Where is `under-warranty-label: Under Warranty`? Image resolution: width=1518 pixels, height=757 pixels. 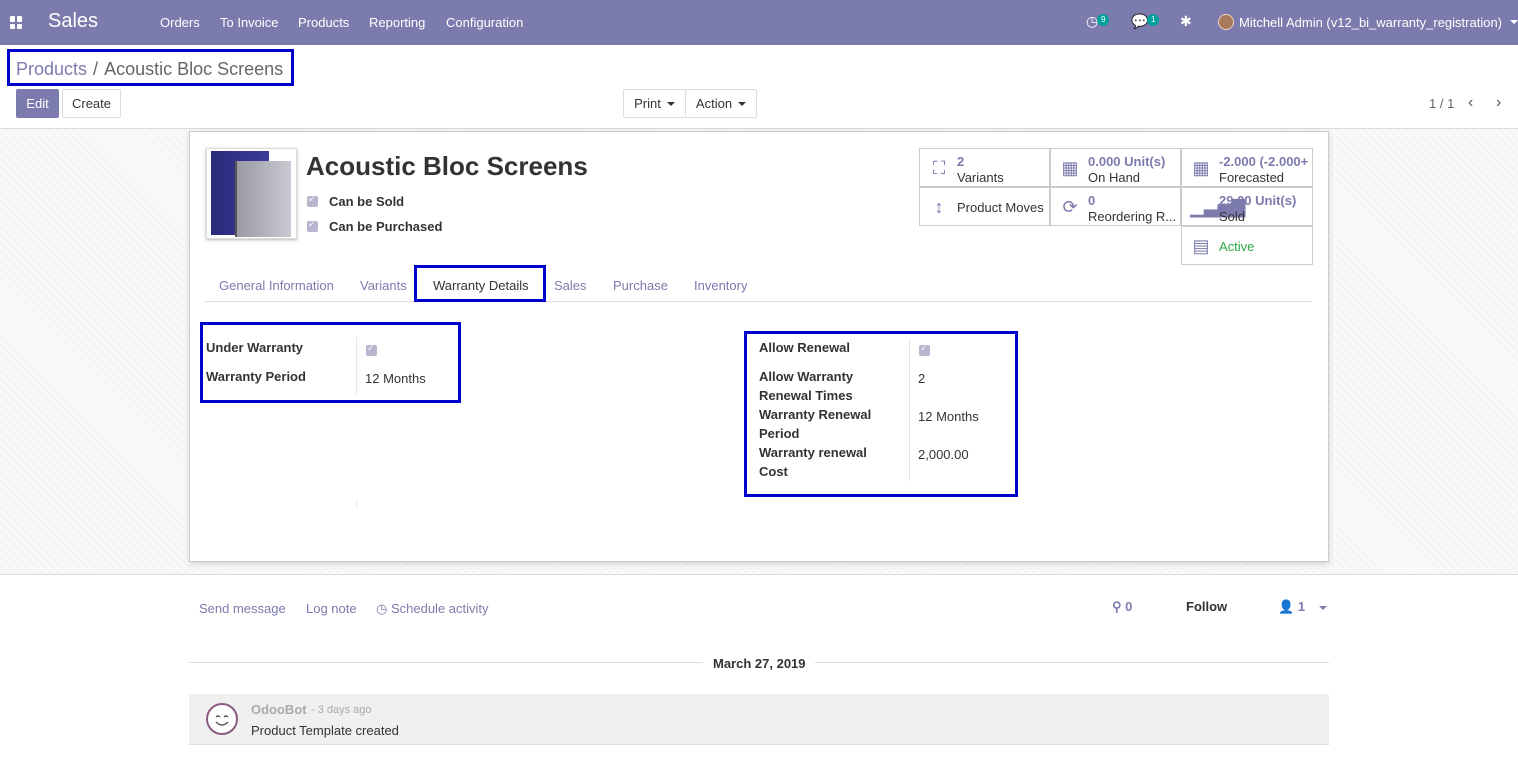 under-warranty-label: Under Warranty is located at coordinates (255, 347).